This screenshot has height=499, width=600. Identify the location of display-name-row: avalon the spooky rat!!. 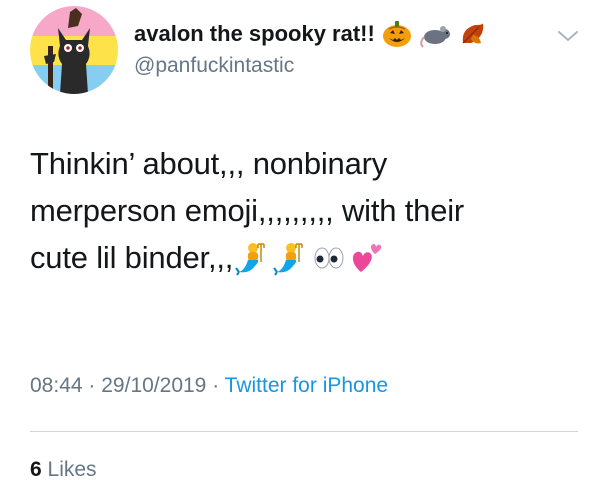
(354, 34).